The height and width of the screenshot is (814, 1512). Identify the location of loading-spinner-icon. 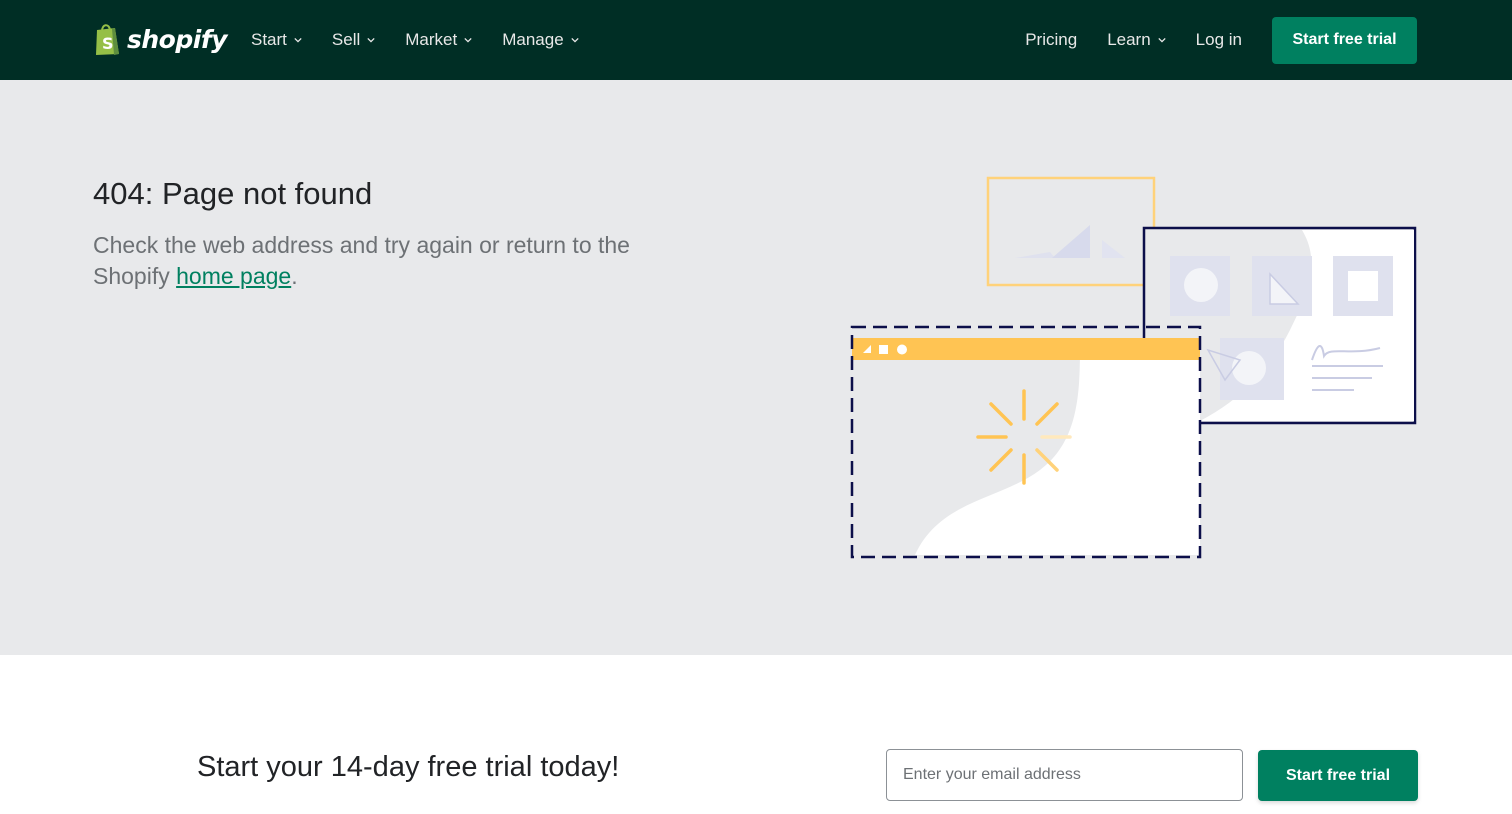
(1024, 437).